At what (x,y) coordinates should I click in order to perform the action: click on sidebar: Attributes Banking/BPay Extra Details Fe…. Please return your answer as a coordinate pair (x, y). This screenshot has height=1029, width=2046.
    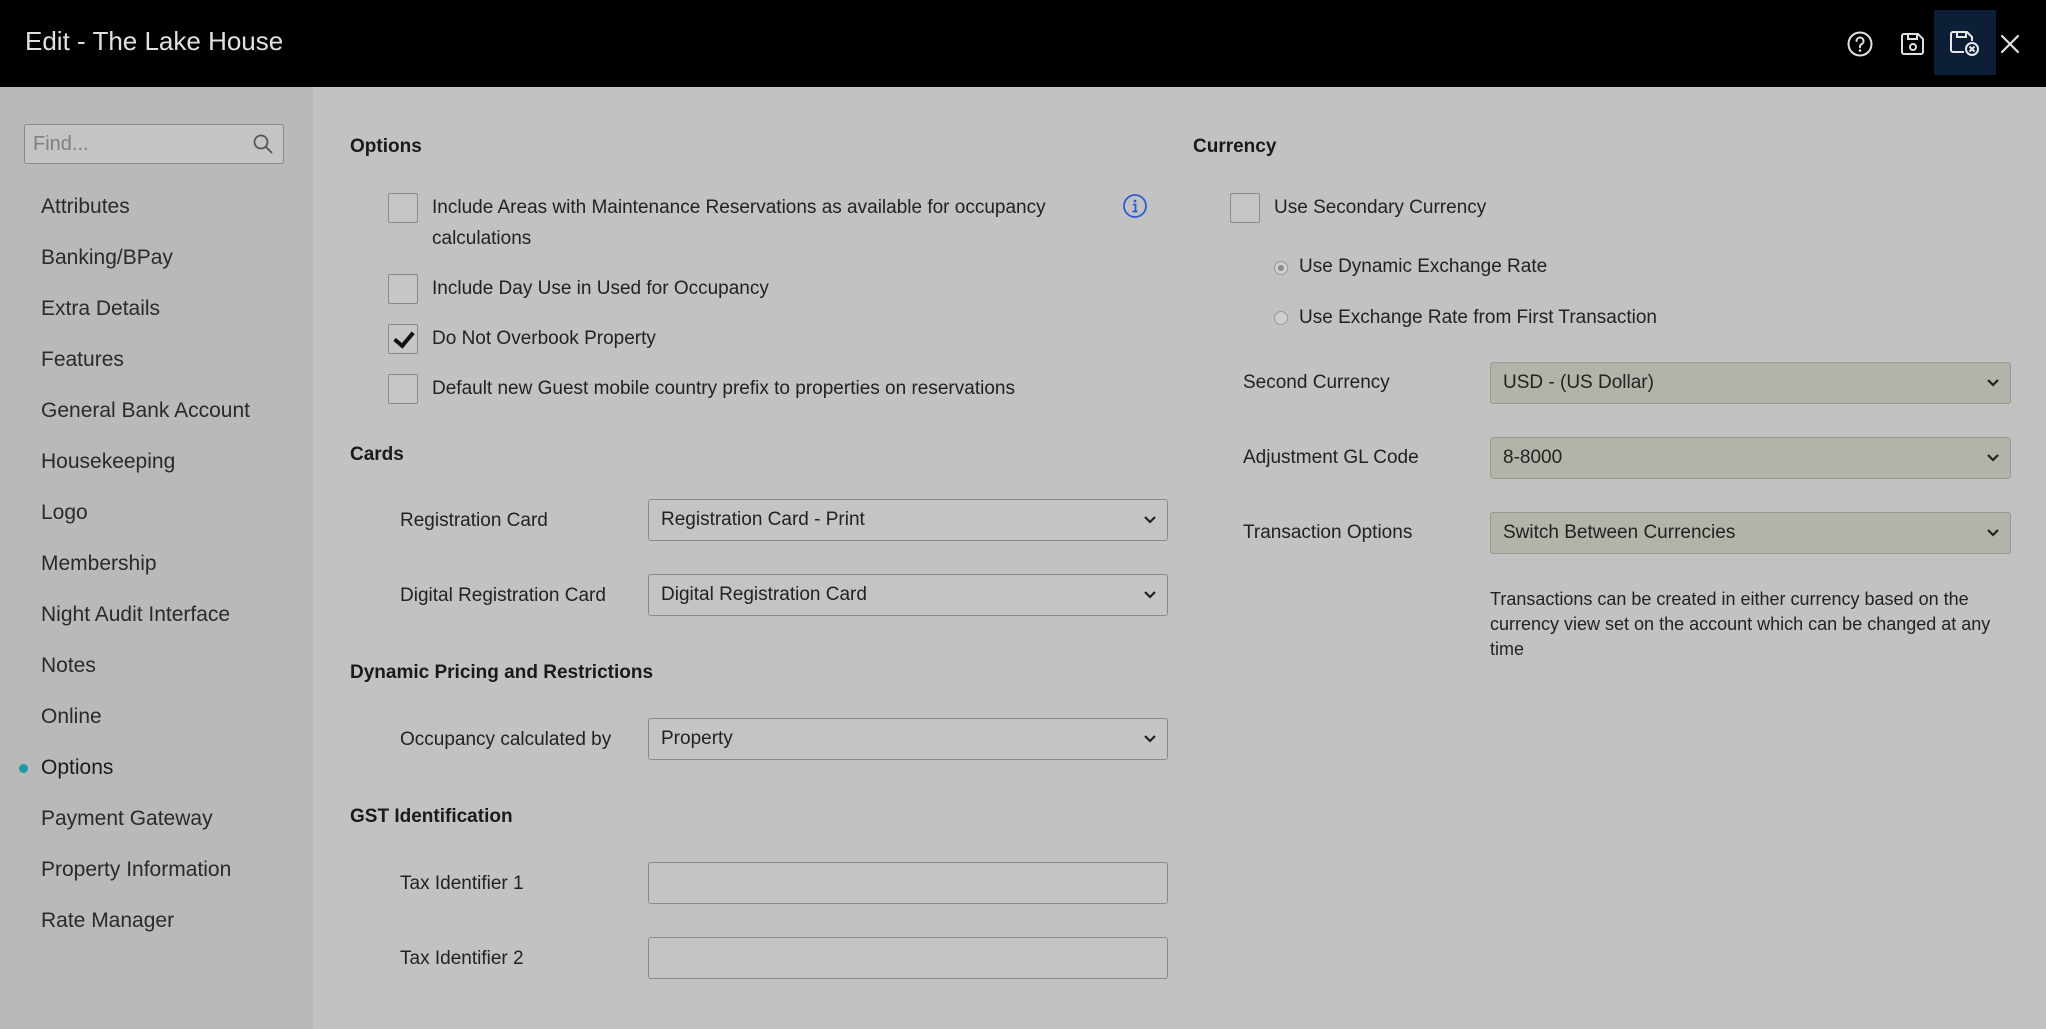
    Looking at the image, I should click on (156, 558).